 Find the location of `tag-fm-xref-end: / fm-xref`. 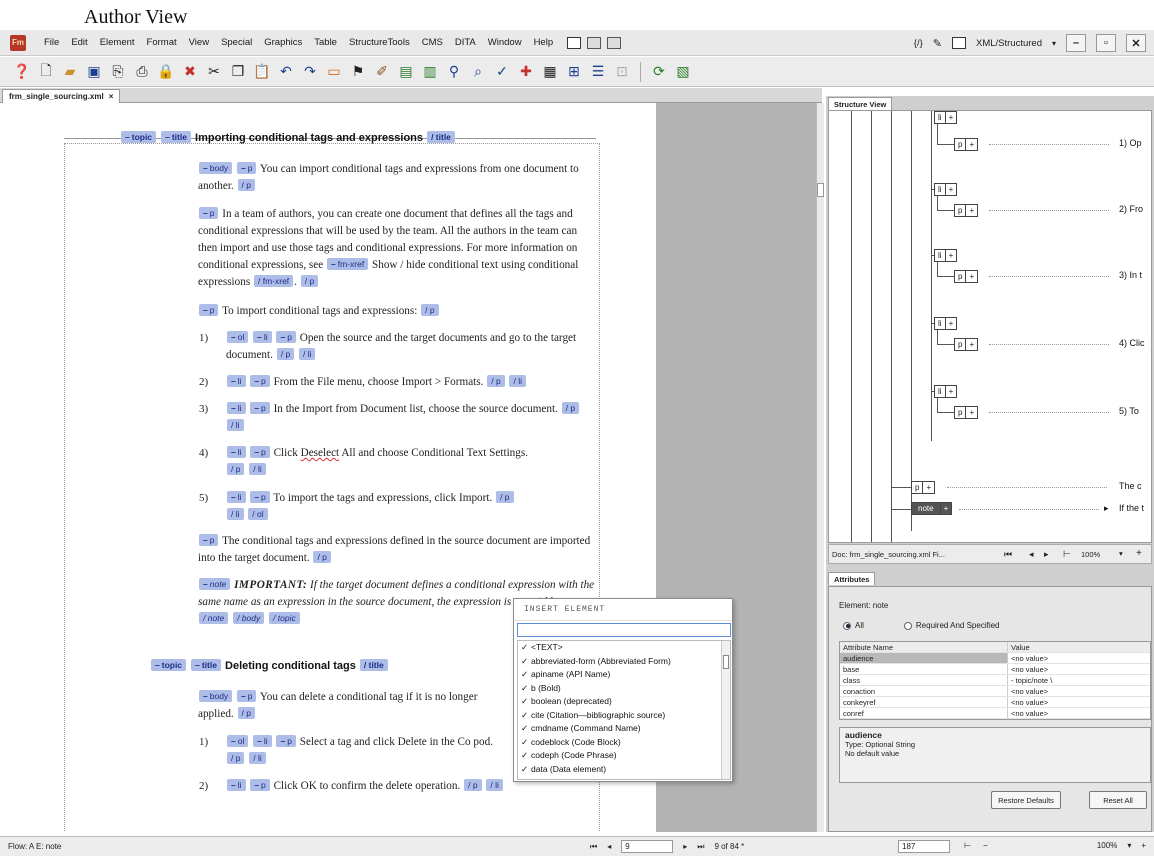

tag-fm-xref-end: / fm-xref is located at coordinates (274, 281).